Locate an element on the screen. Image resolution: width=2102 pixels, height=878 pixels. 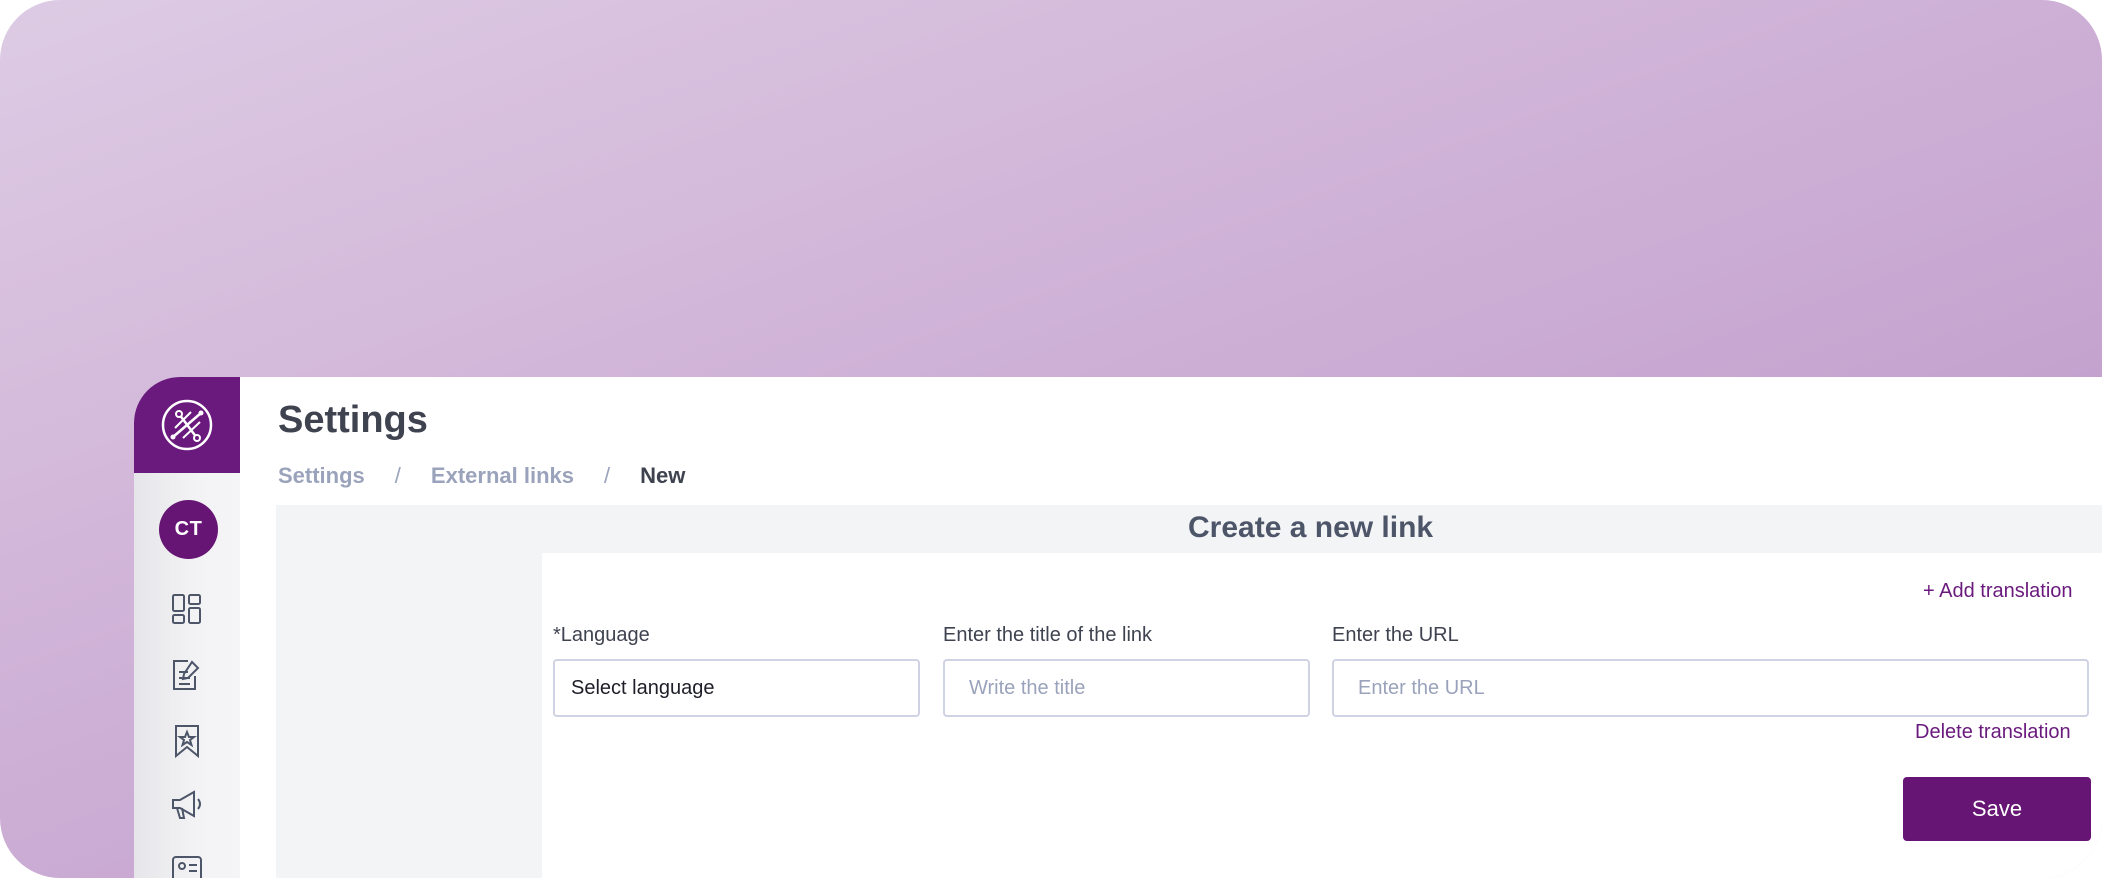
edit-note-icon is located at coordinates (187, 675).